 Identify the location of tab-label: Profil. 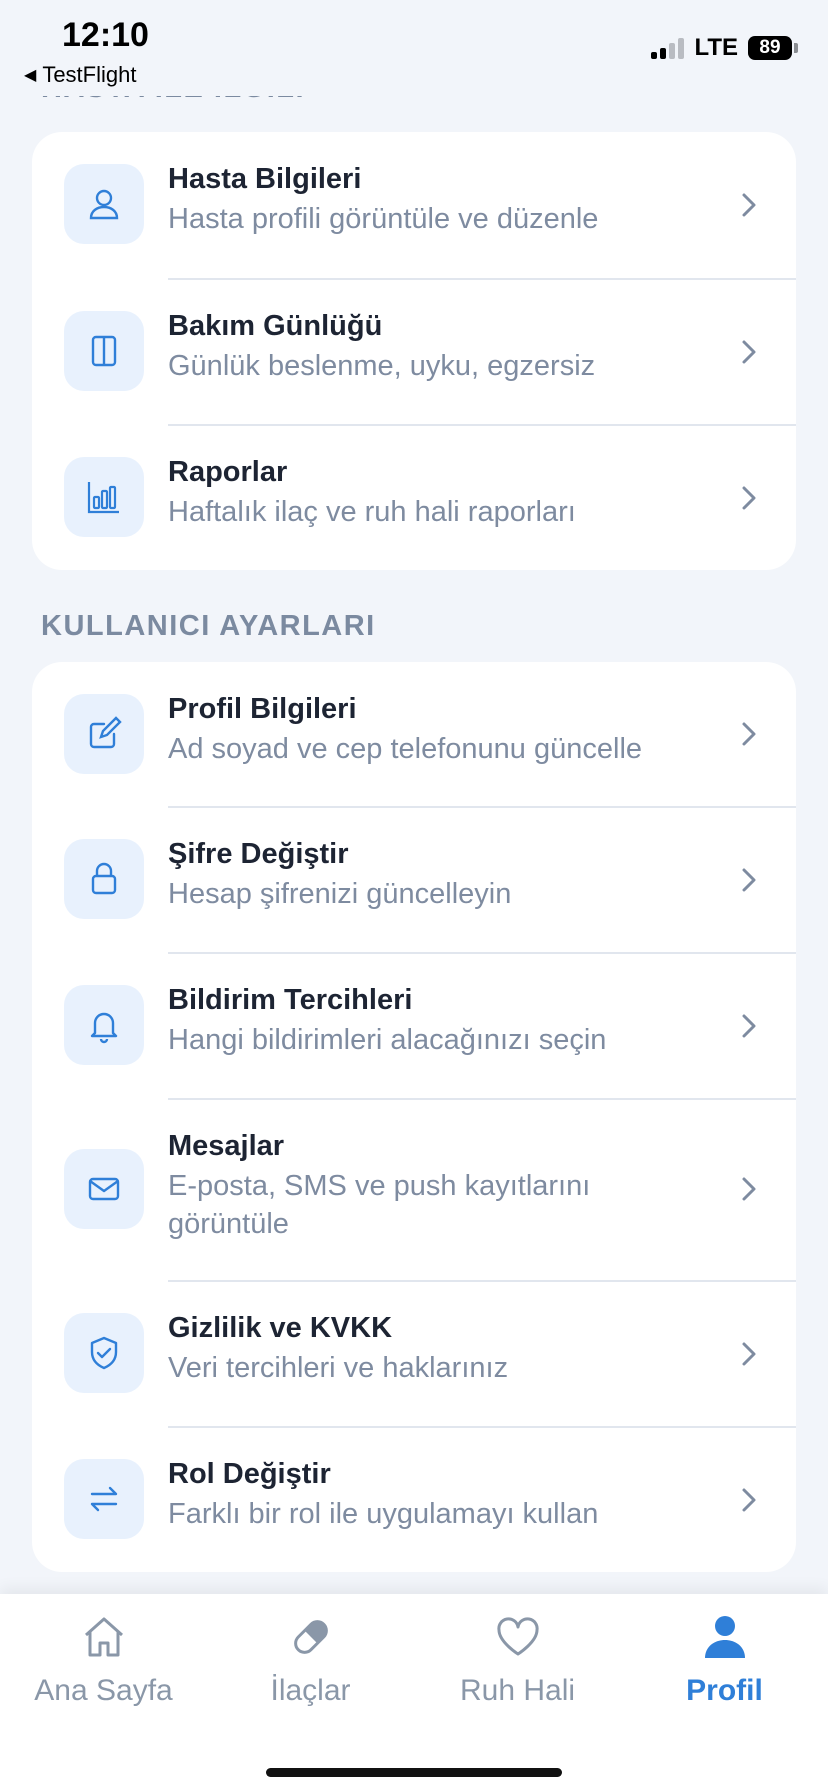
(724, 1690).